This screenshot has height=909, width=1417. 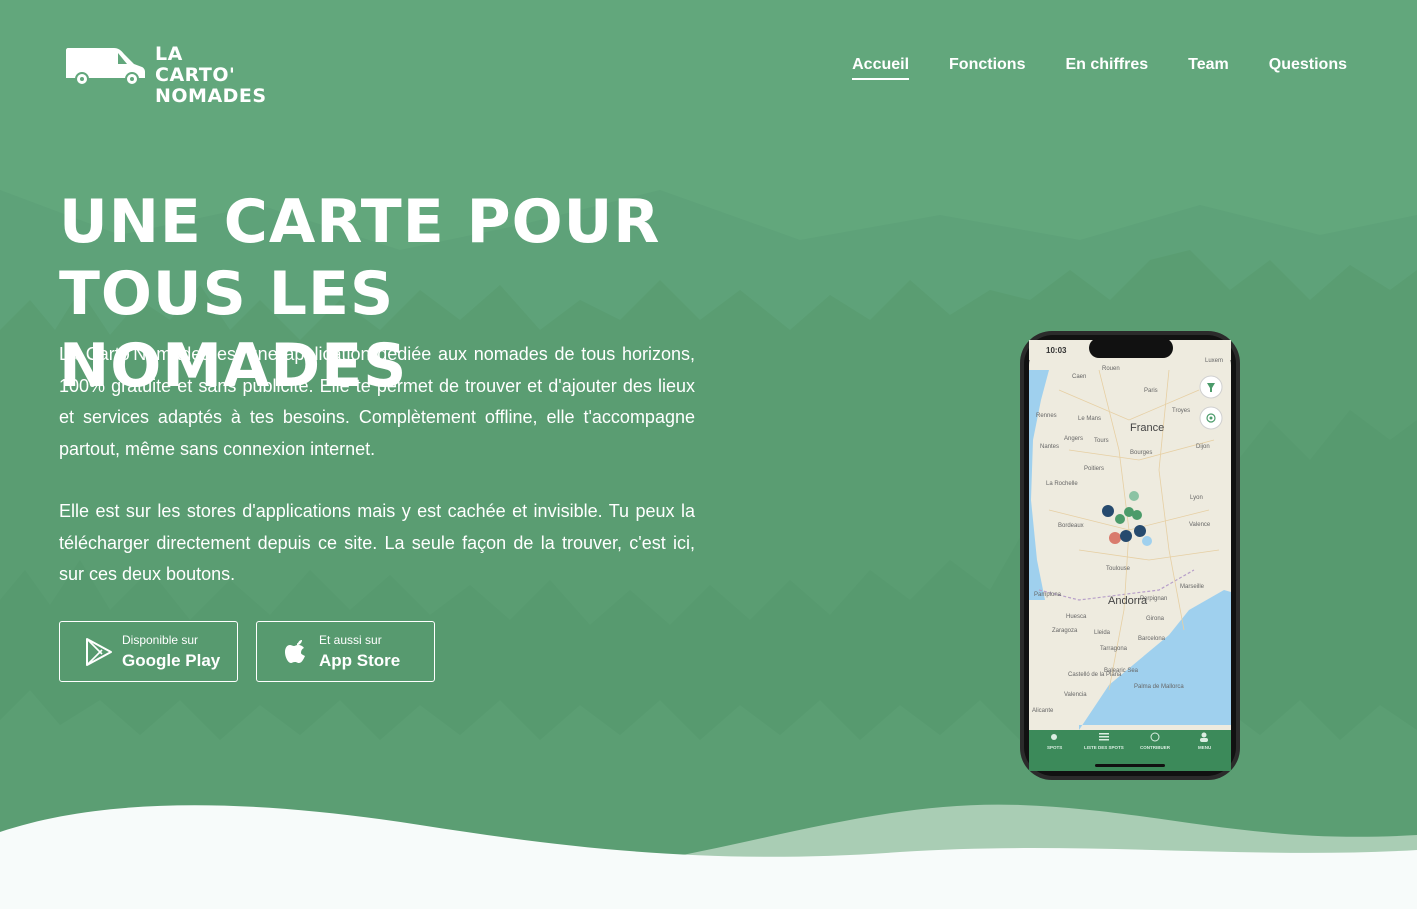 I want to click on map-label-angers: Angers, so click(x=1074, y=439).